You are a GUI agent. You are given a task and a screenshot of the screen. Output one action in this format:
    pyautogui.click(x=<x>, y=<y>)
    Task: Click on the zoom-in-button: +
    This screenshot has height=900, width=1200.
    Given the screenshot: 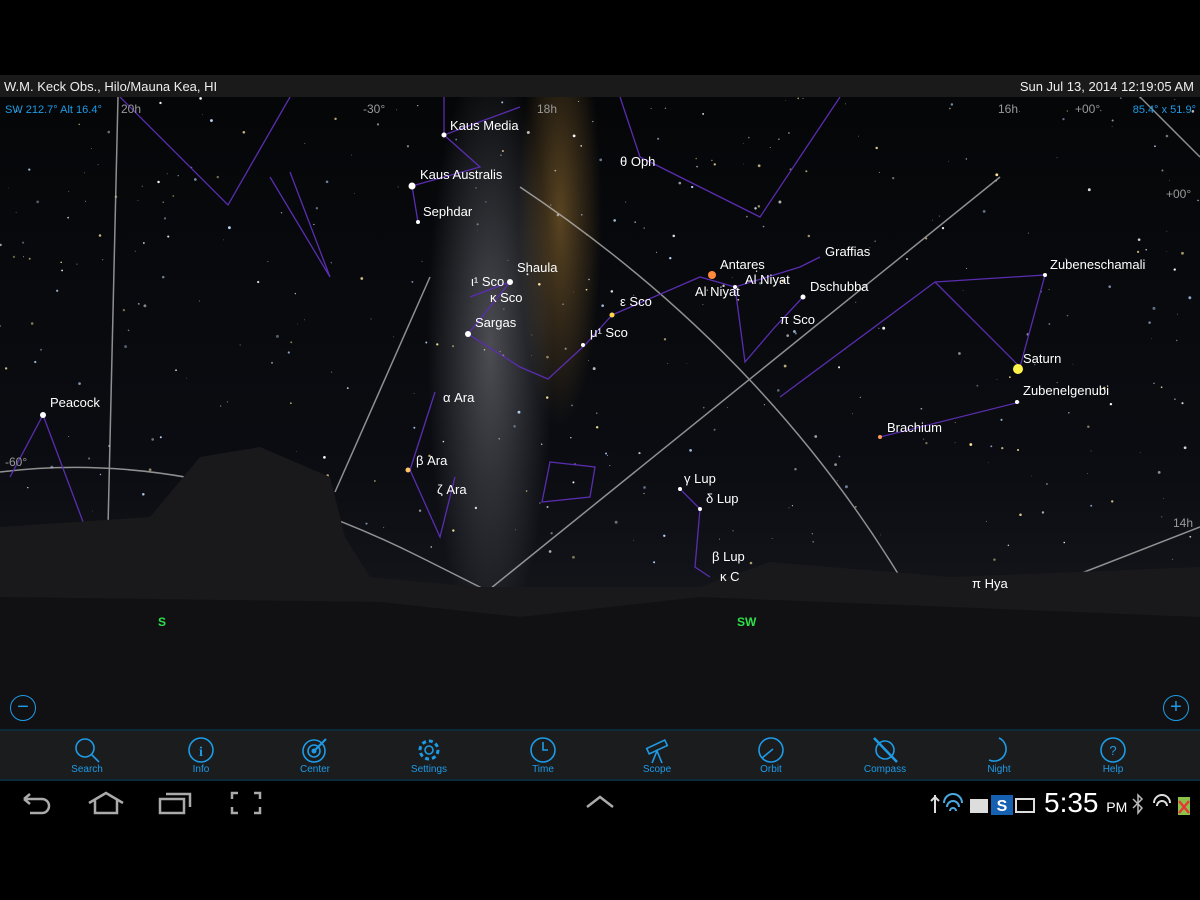 What is the action you would take?
    pyautogui.click(x=1176, y=708)
    